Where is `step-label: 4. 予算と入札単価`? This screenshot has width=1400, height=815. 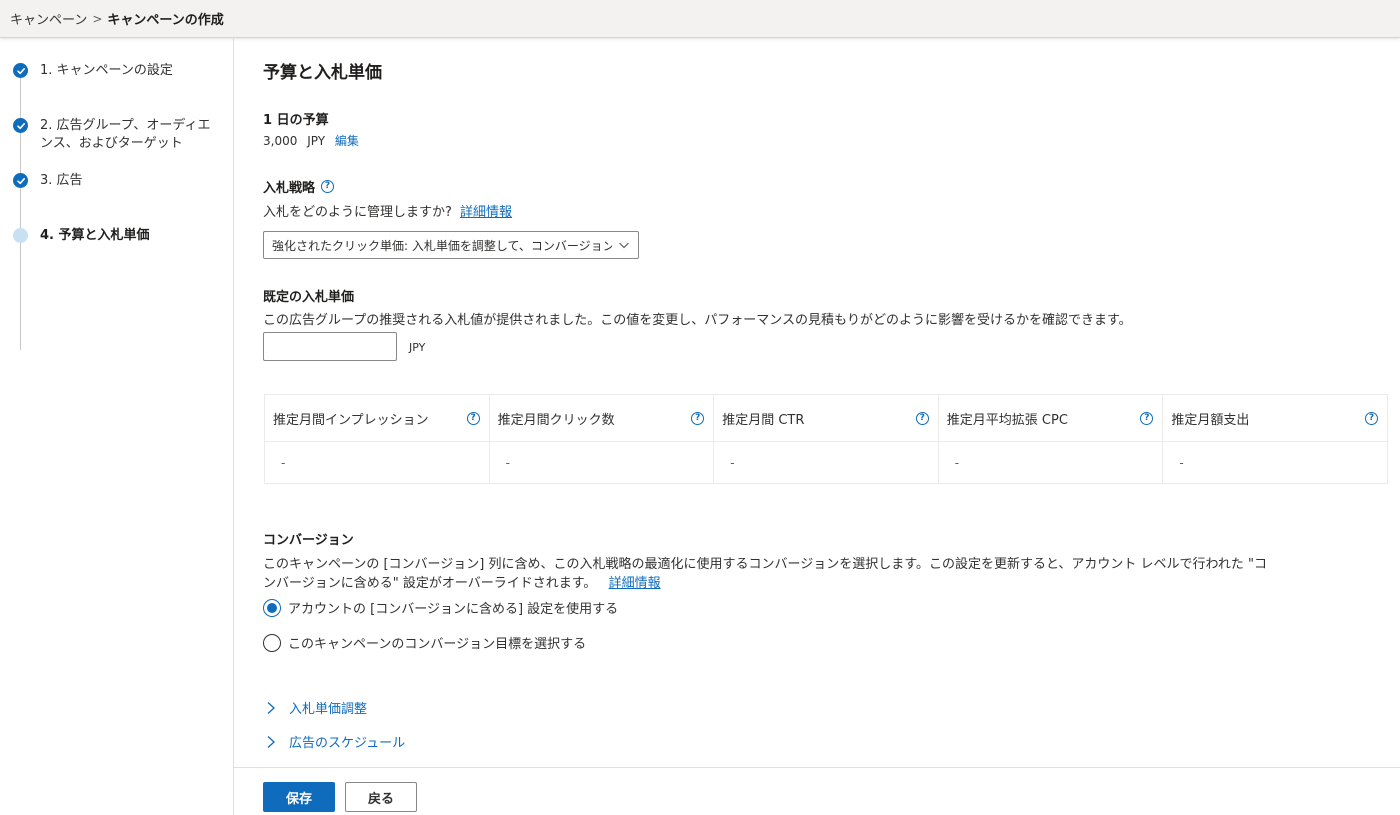 step-label: 4. 予算と入札単価 is located at coordinates (95, 235).